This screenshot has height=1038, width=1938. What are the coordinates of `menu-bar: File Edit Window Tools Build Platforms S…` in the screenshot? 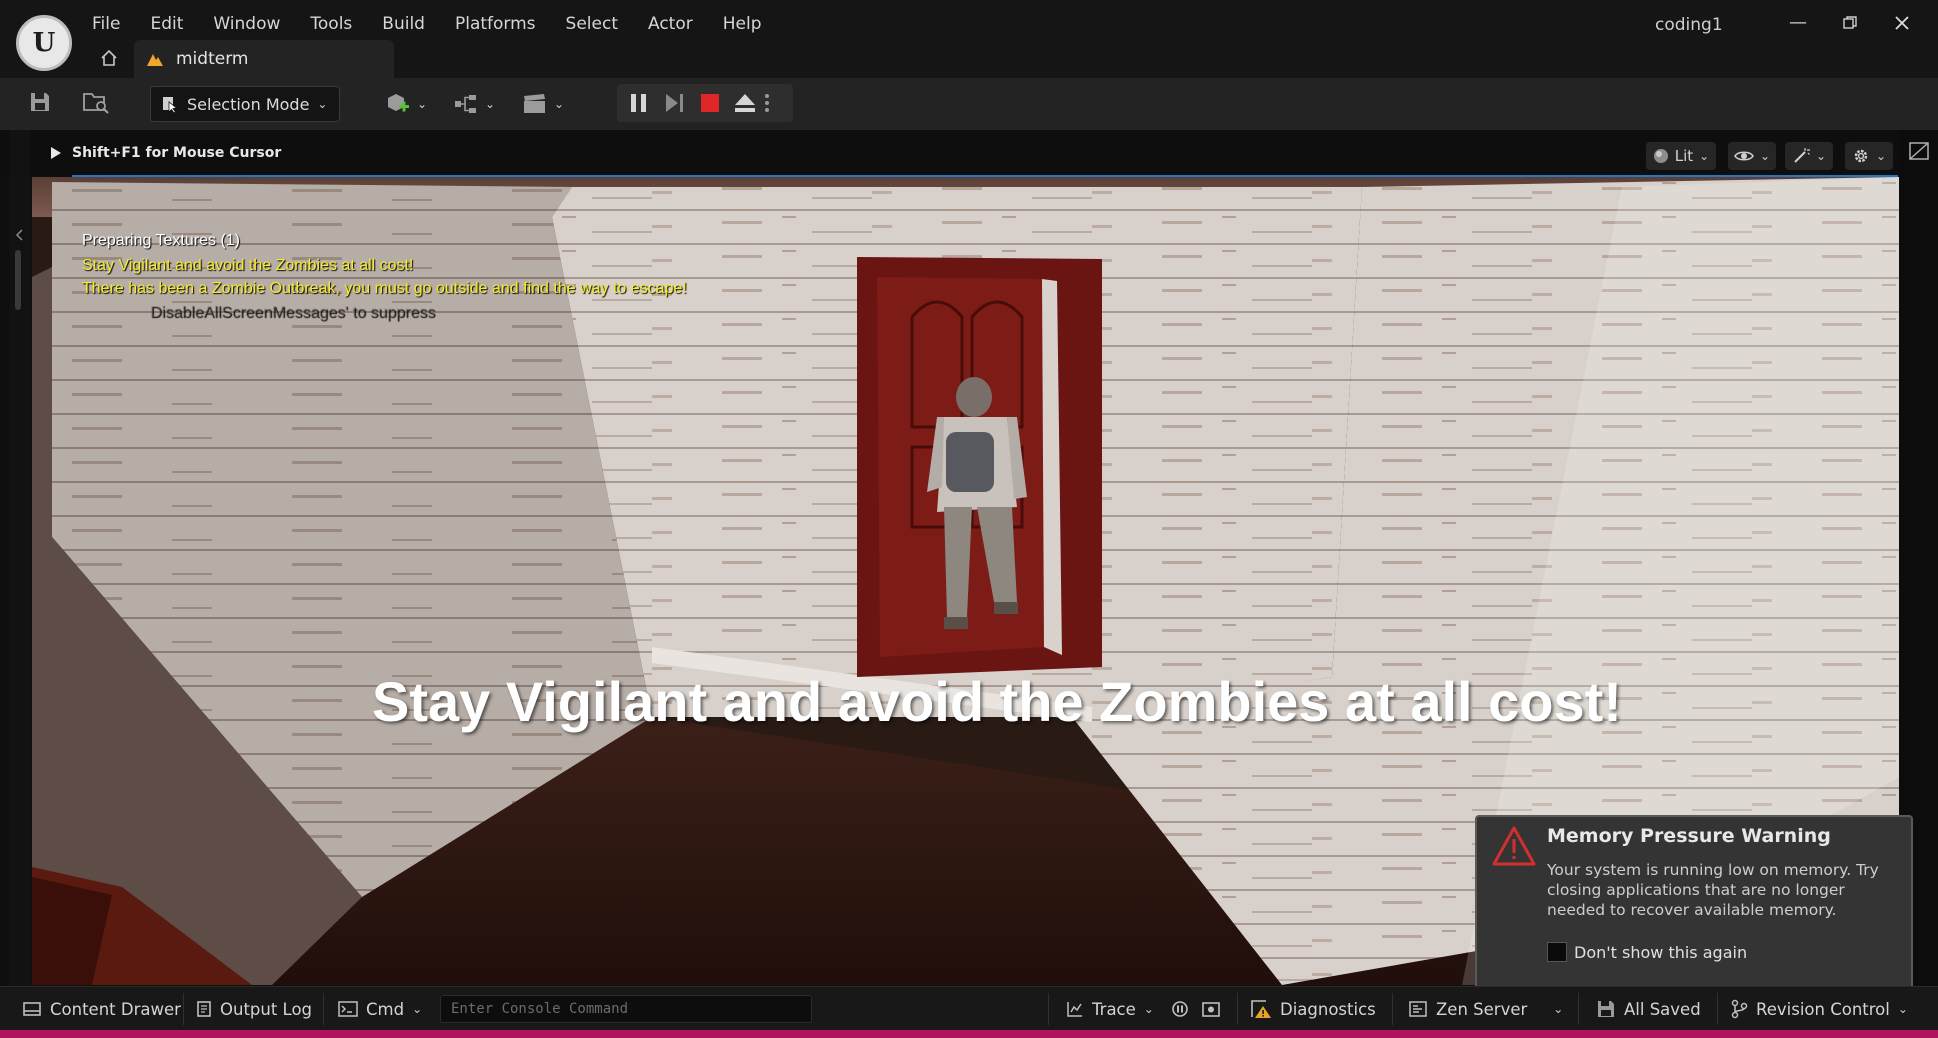 It's located at (442, 24).